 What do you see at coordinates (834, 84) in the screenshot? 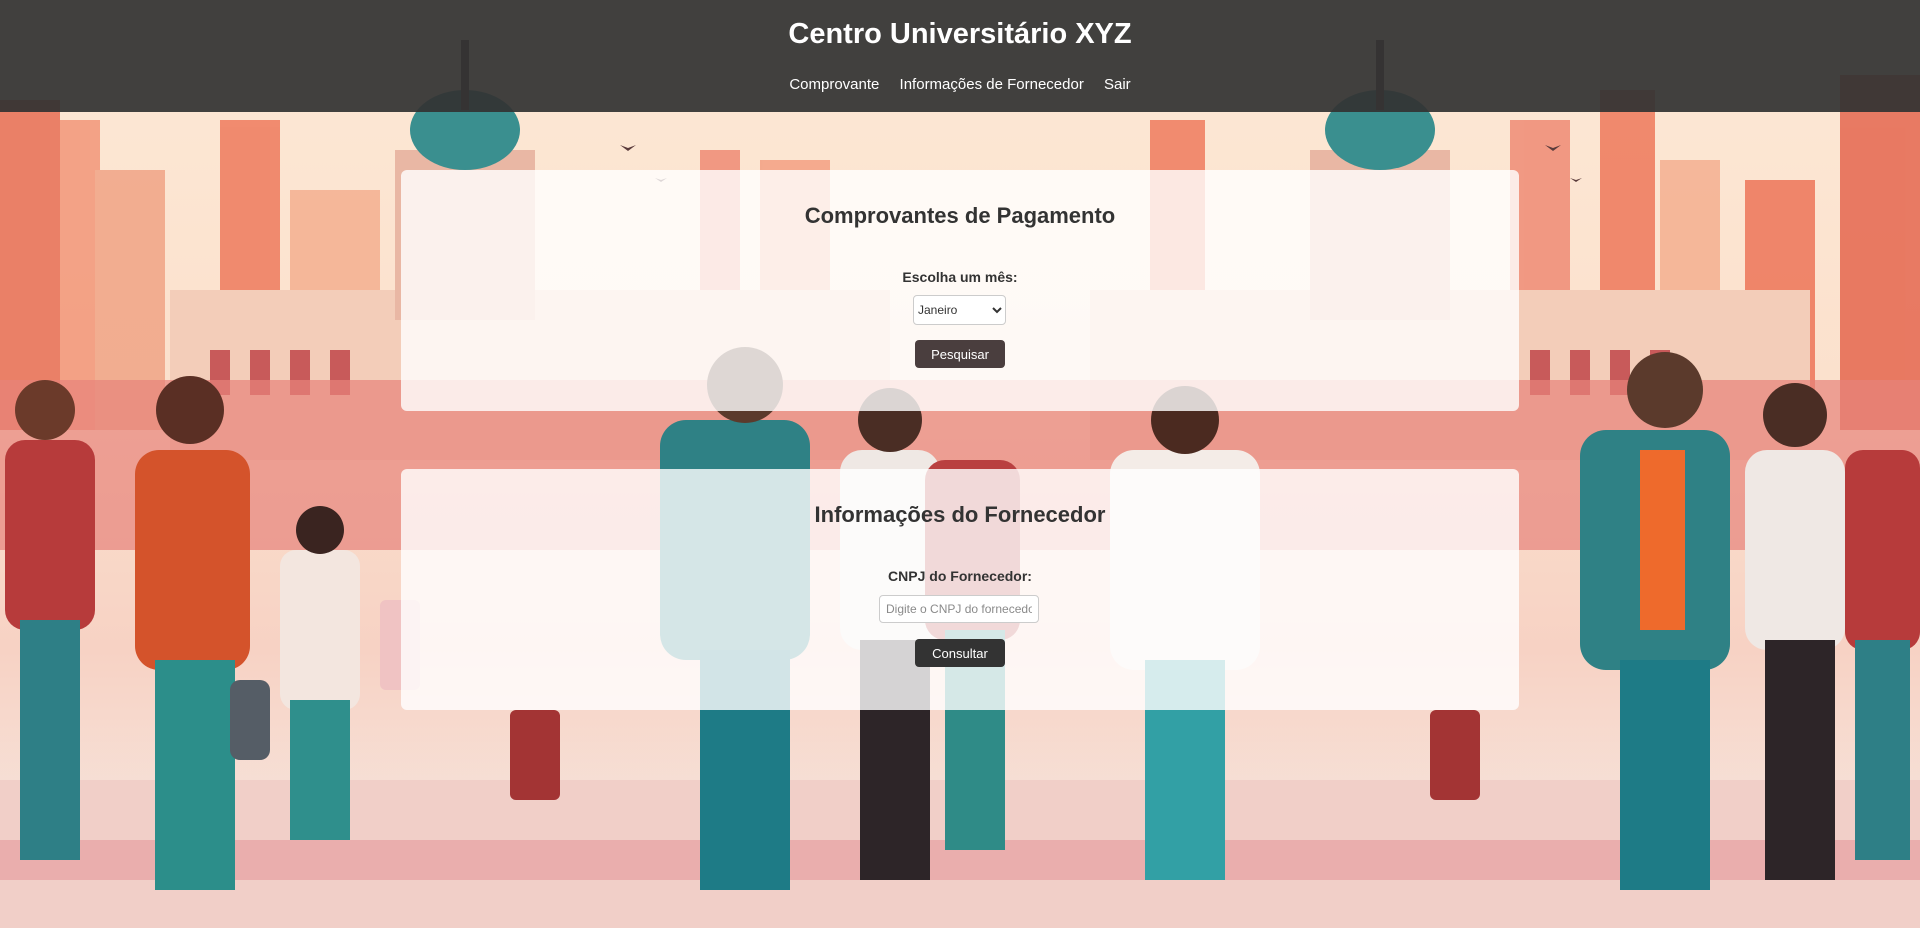
I see `nav-link-comprovante: Comprovante` at bounding box center [834, 84].